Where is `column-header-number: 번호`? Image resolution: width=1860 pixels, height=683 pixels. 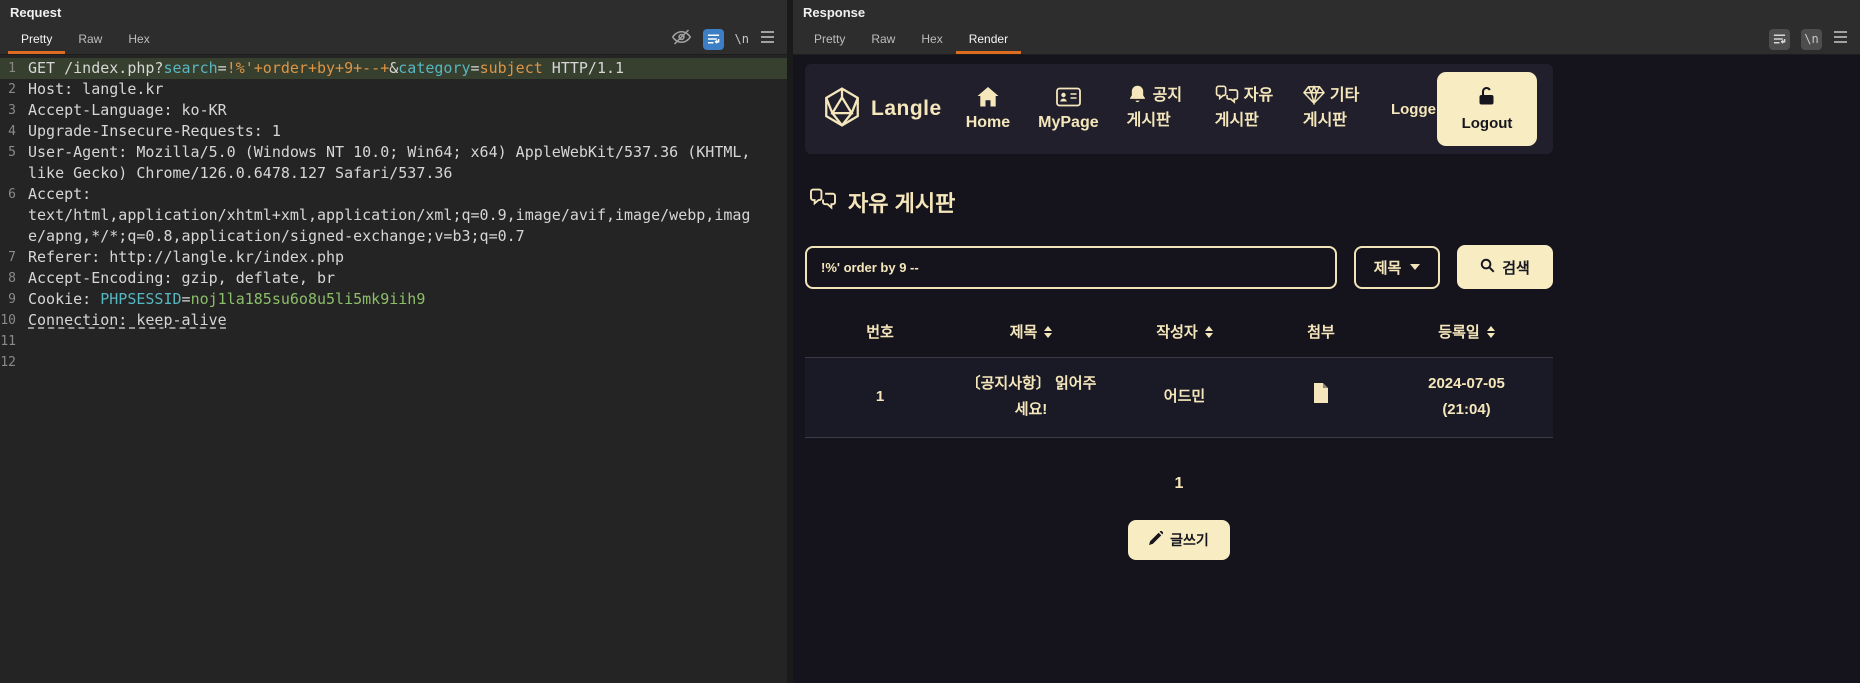
column-header-number: 번호 is located at coordinates (880, 332).